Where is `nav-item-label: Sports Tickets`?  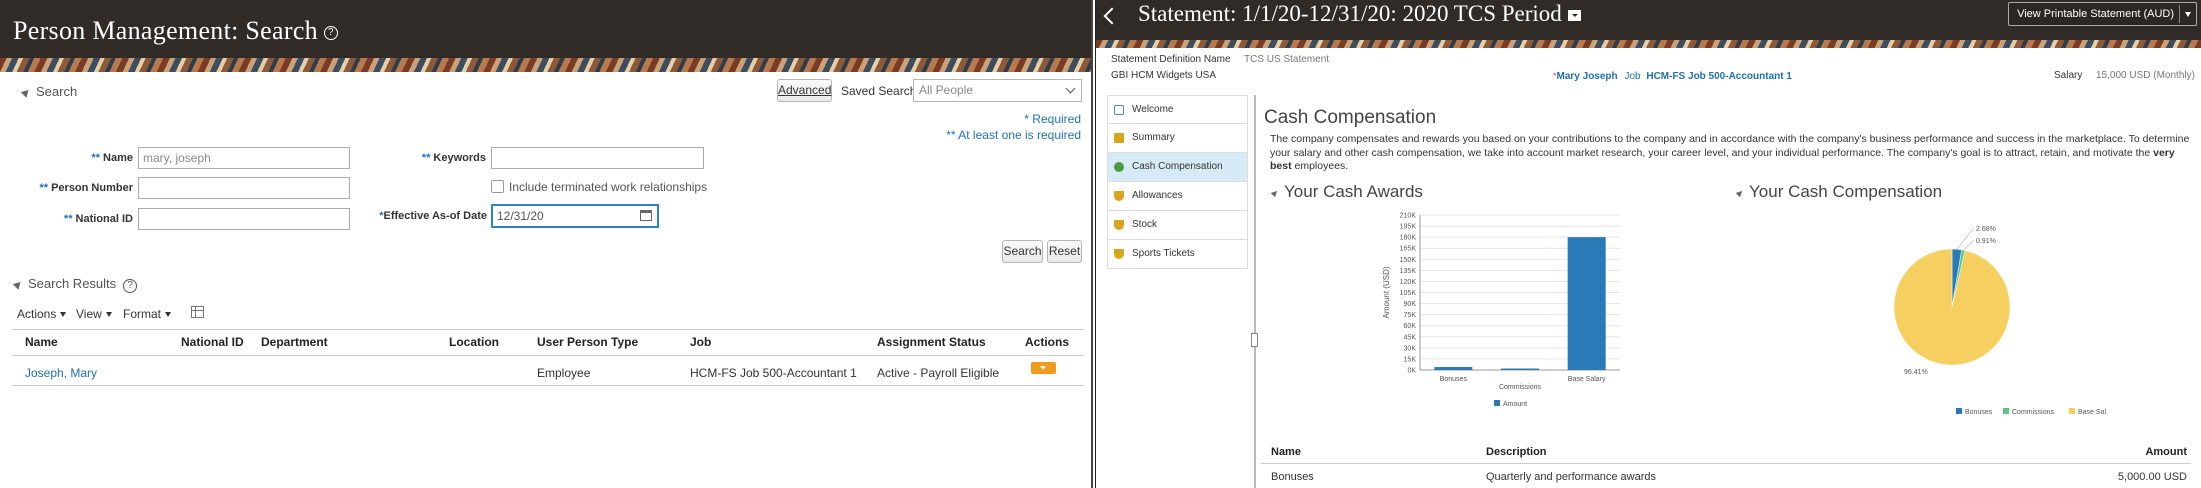 nav-item-label: Sports Tickets is located at coordinates (1163, 253).